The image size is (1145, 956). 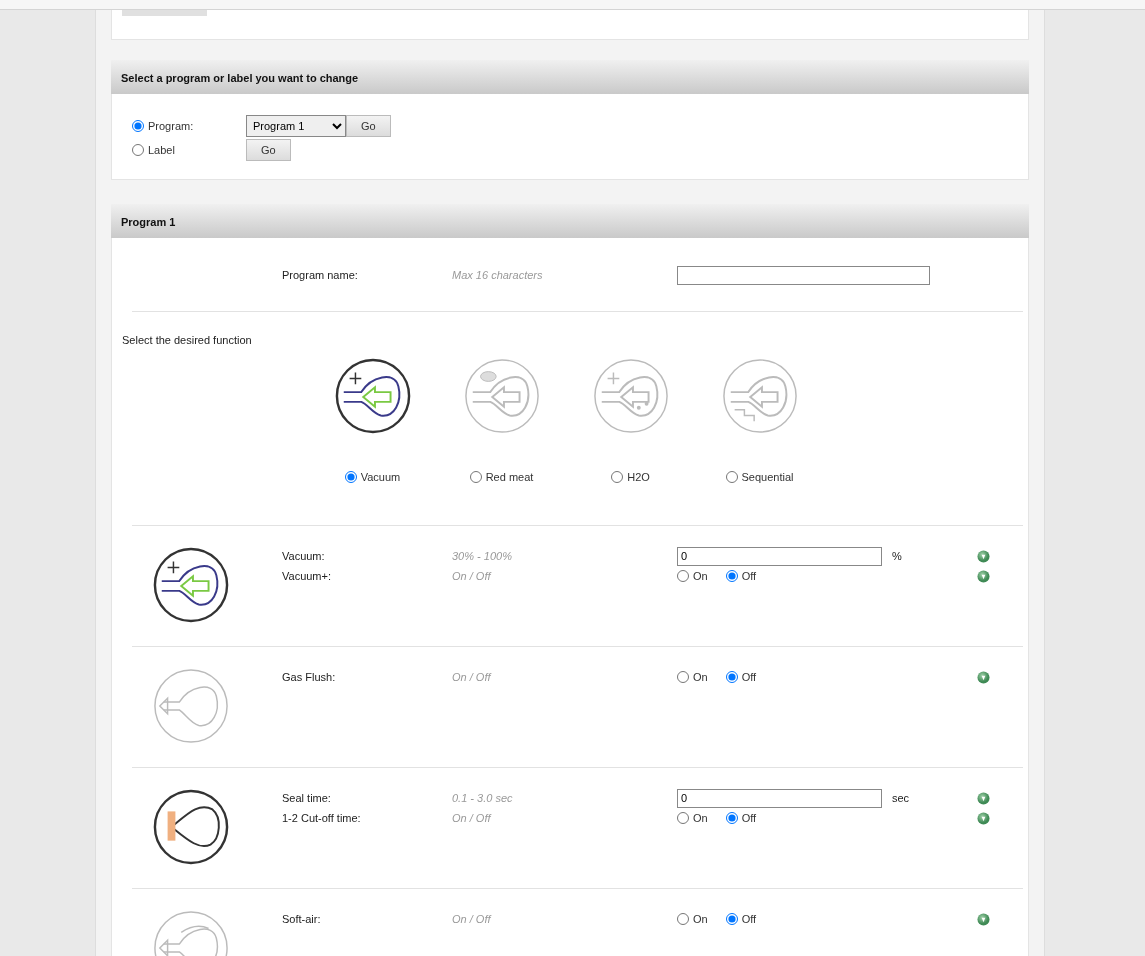 I want to click on unit-label: sec, so click(x=901, y=798).